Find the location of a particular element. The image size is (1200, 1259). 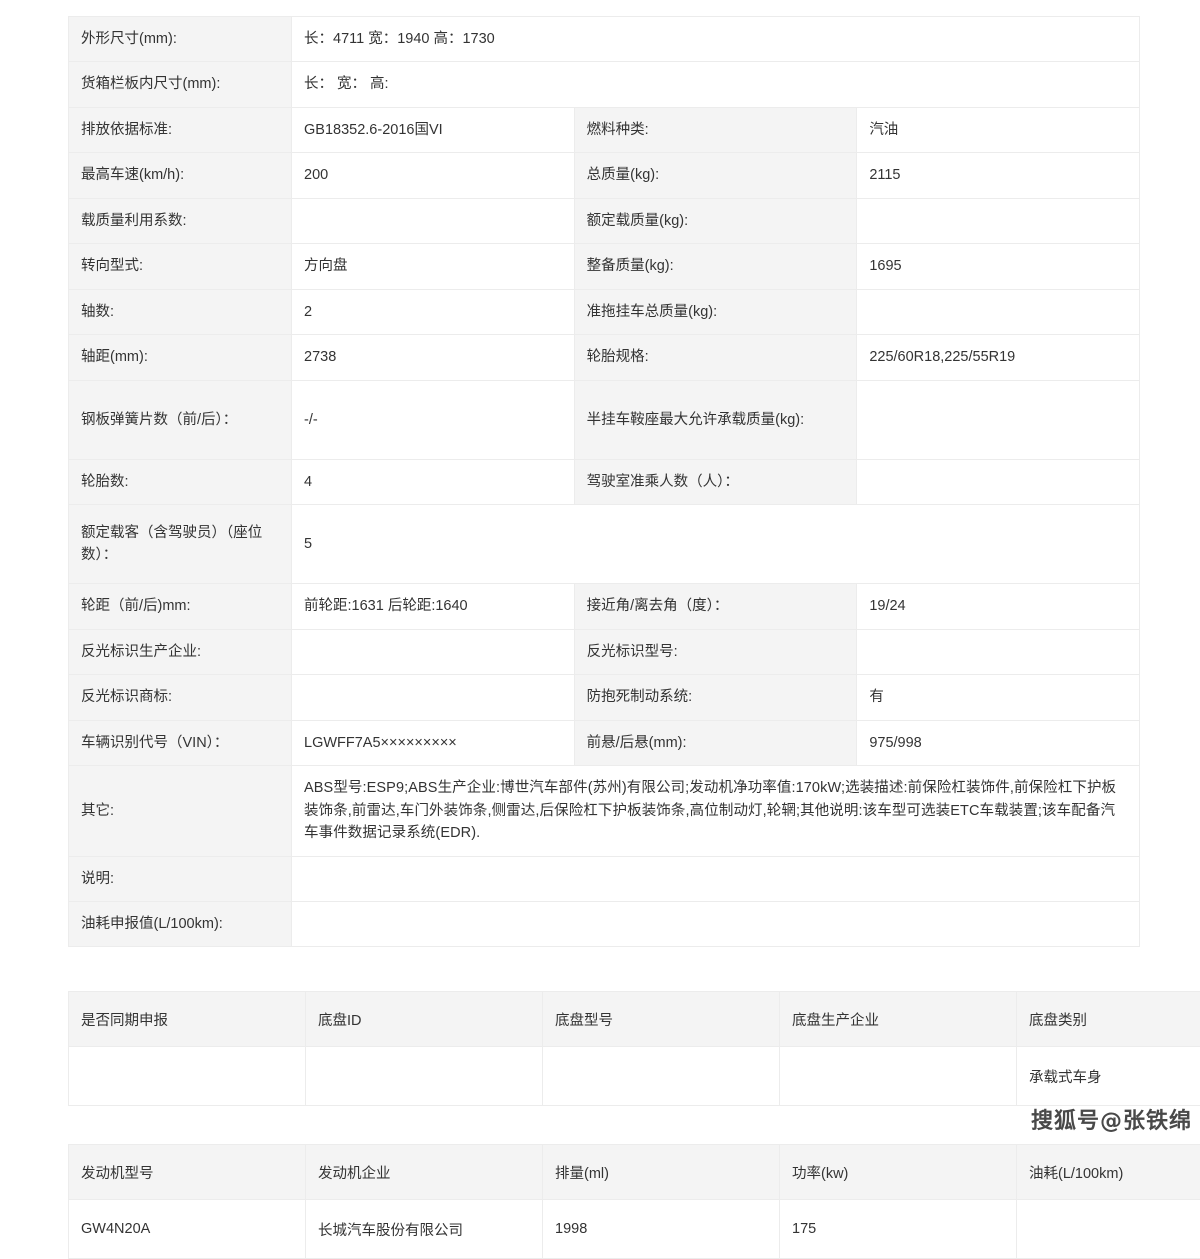

row-value: 方向盘 is located at coordinates (433, 266).